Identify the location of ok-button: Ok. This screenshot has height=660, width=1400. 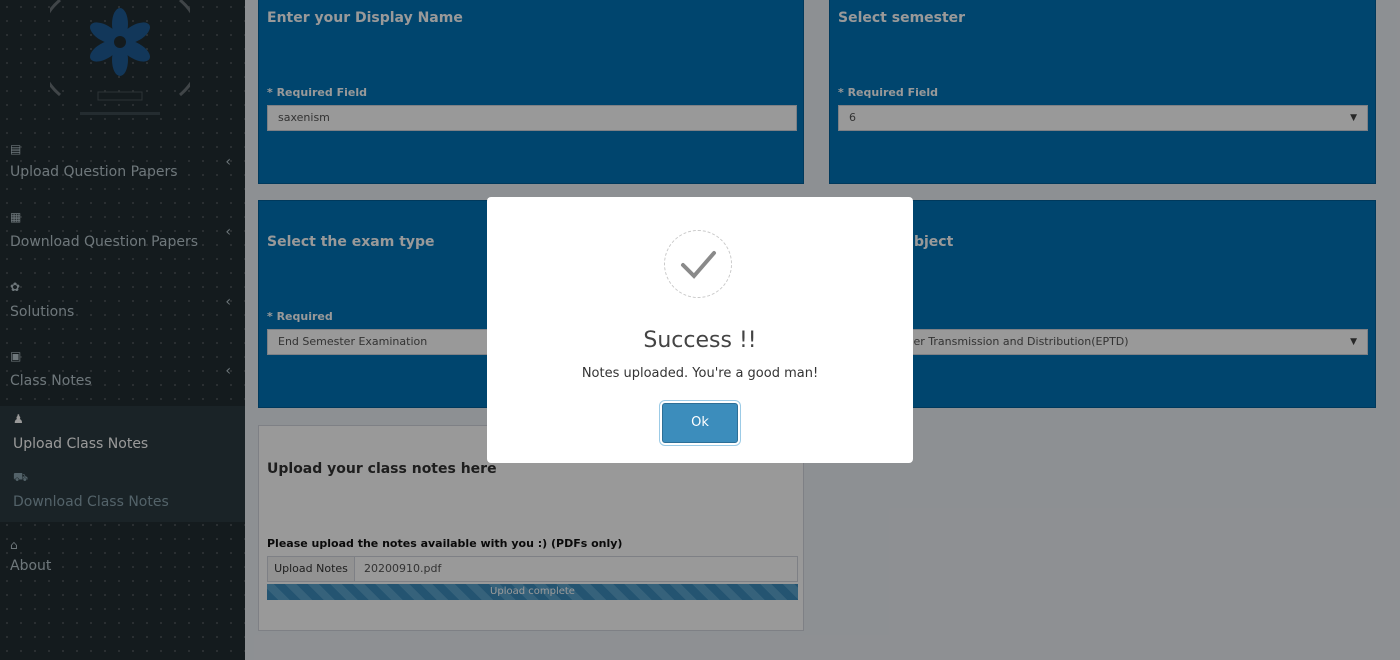
(700, 423).